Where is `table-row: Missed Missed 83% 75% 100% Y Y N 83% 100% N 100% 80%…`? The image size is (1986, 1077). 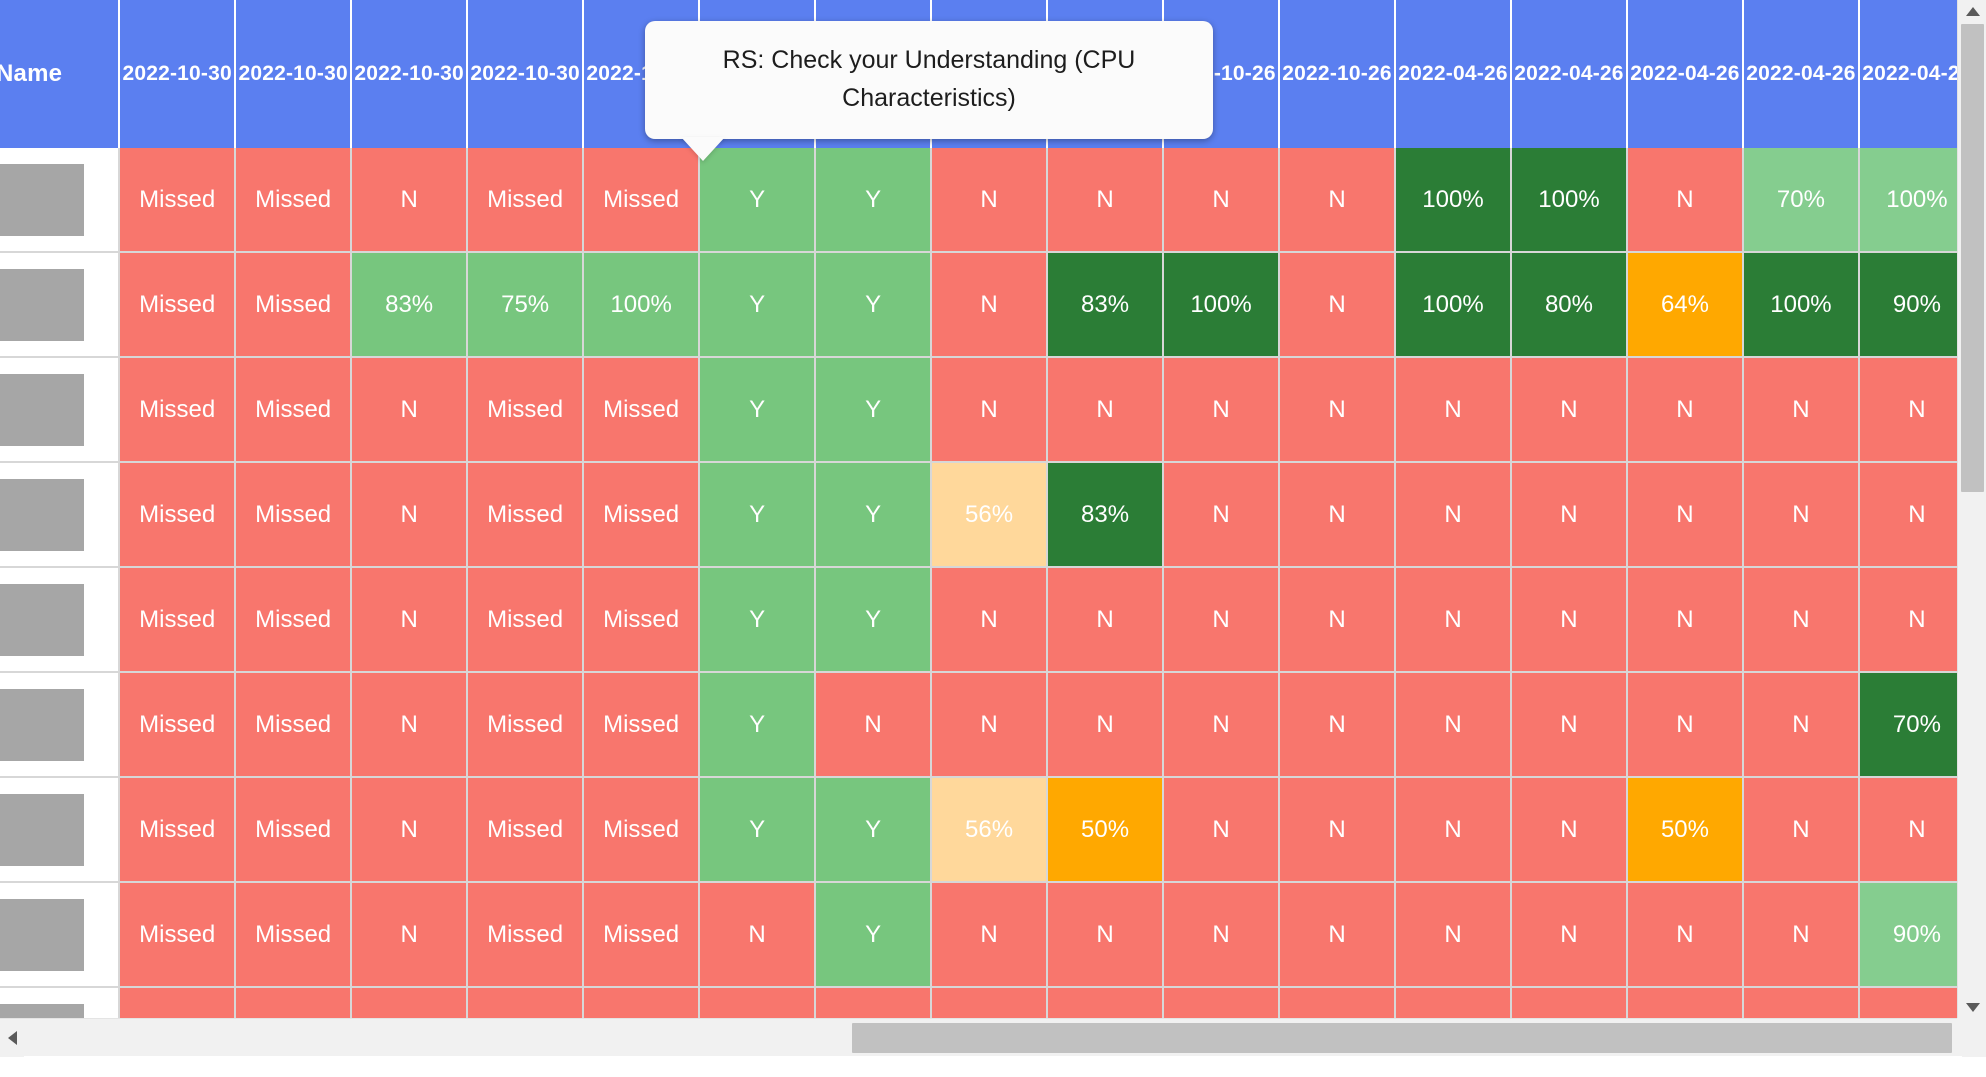
table-row: Missed Missed 83% 75% 100% Y Y N 83% 100% N 100% 80%… is located at coordinates (978, 305).